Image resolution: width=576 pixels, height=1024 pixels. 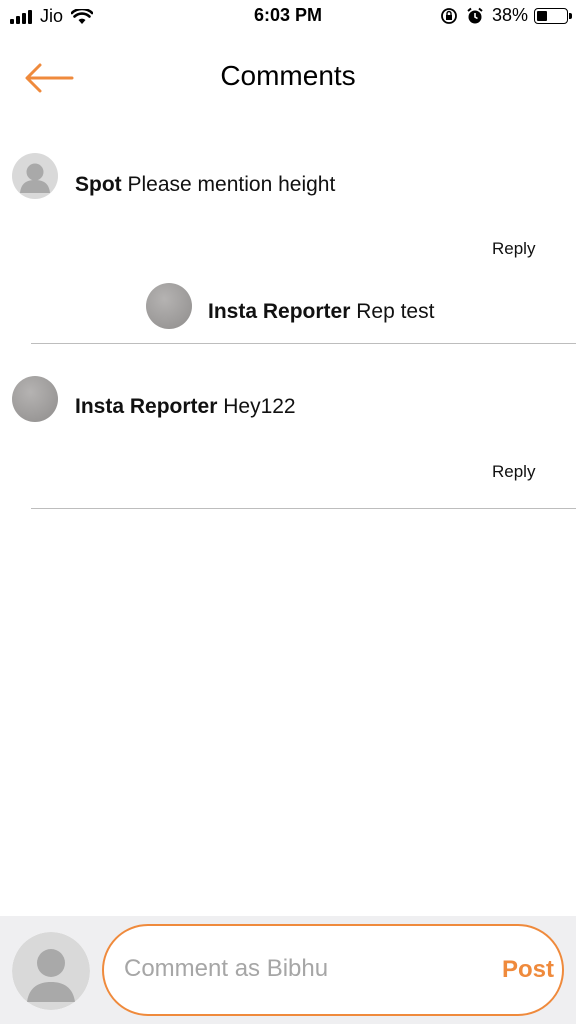 I want to click on alarm-icon, so click(x=475, y=15).